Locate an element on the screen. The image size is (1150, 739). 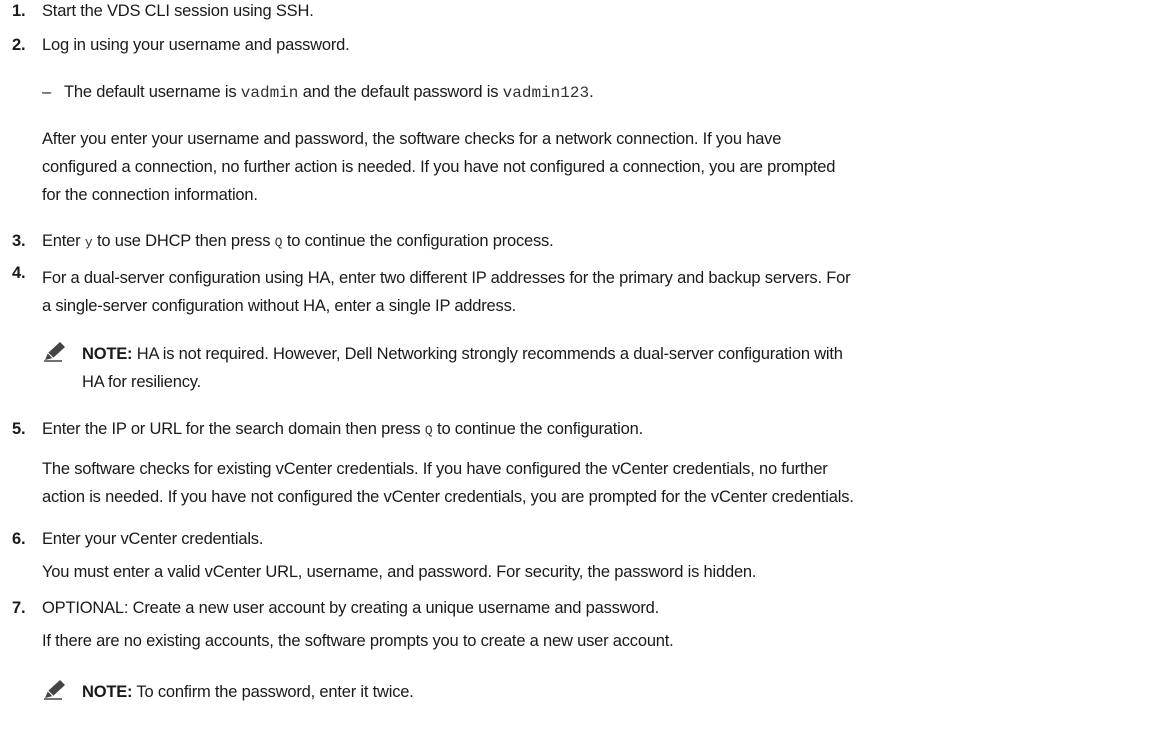
step-text: Start the VDS CLI session using SSH. is located at coordinates (178, 11).